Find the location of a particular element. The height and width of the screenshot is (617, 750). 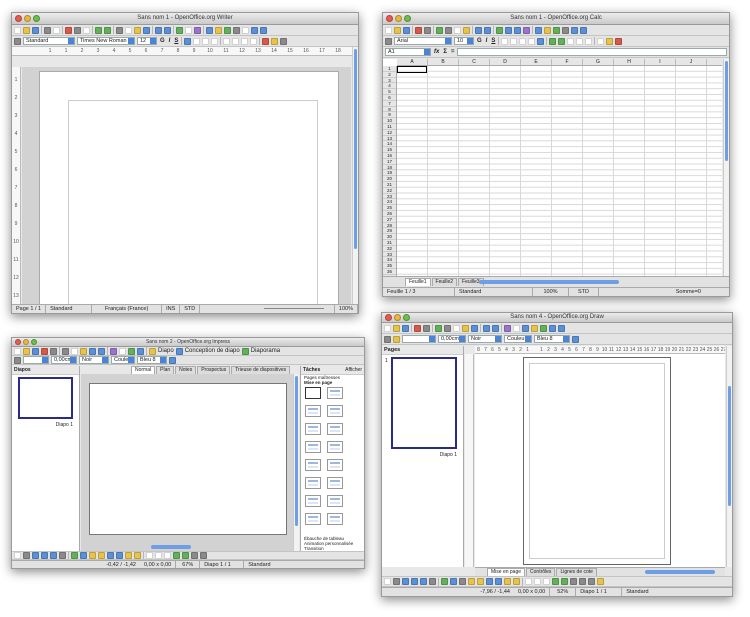

column-header: C is located at coordinates (474, 62).